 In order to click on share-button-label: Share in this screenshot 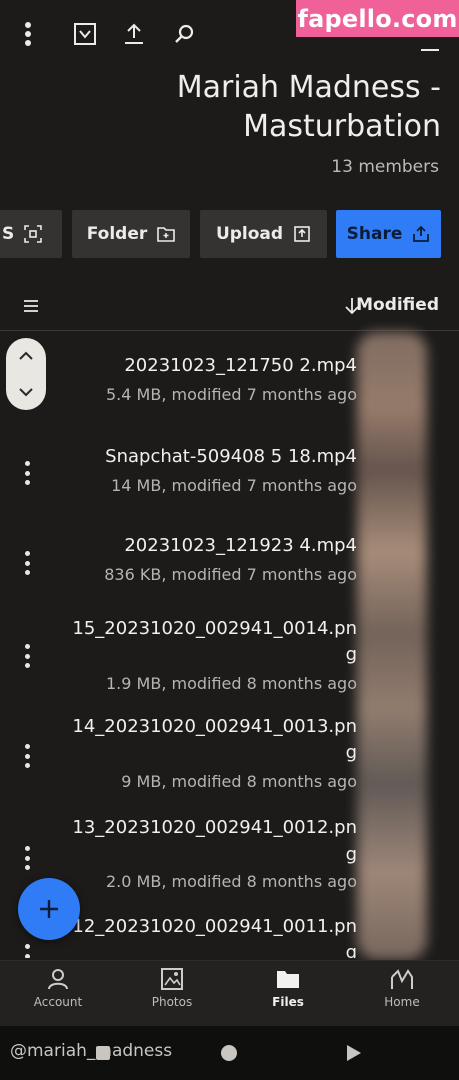, I will do `click(374, 234)`.